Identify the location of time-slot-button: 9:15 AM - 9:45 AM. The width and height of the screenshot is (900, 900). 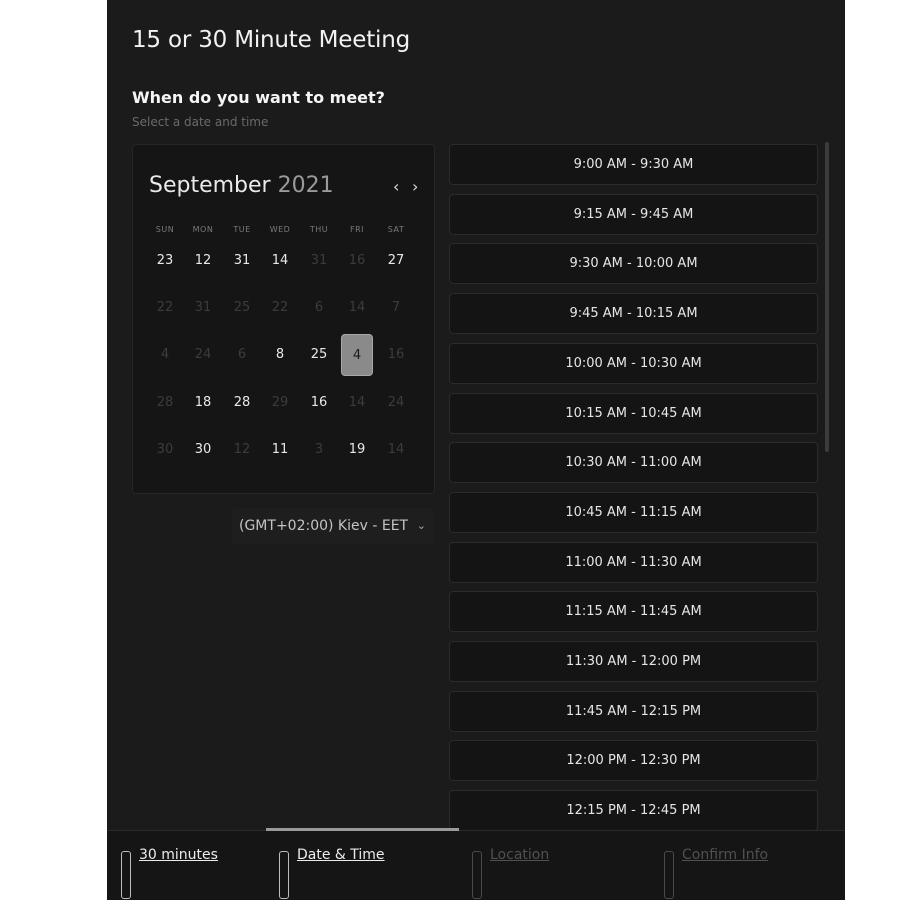
(633, 214).